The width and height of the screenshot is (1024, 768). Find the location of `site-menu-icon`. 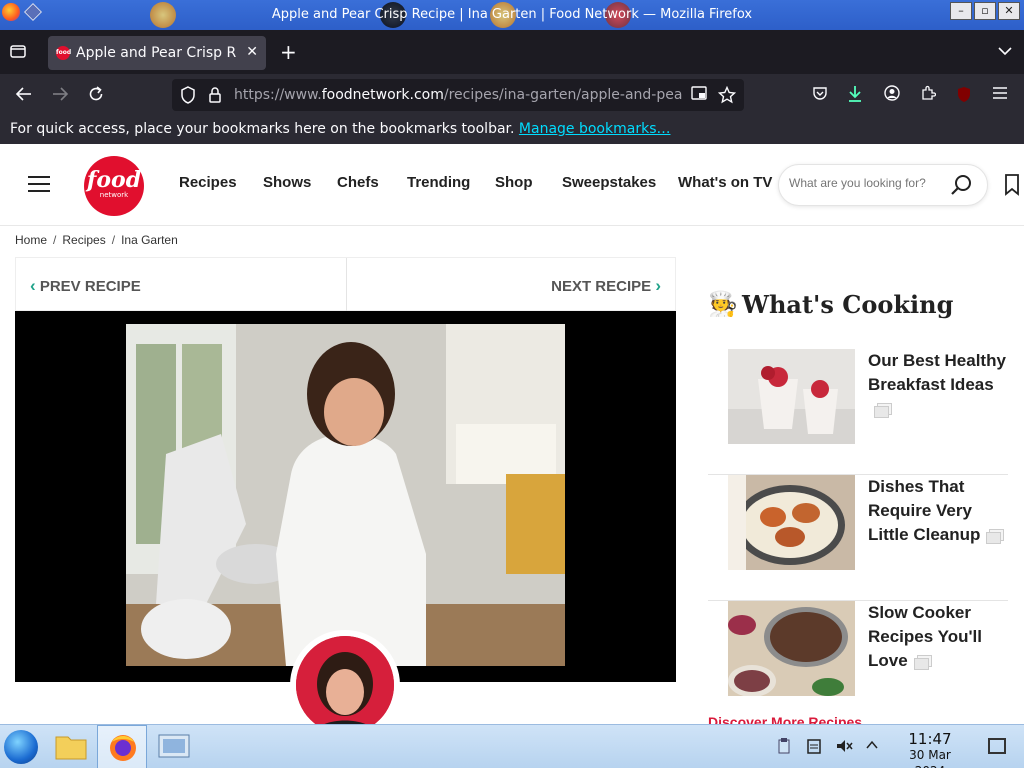

site-menu-icon is located at coordinates (39, 185).